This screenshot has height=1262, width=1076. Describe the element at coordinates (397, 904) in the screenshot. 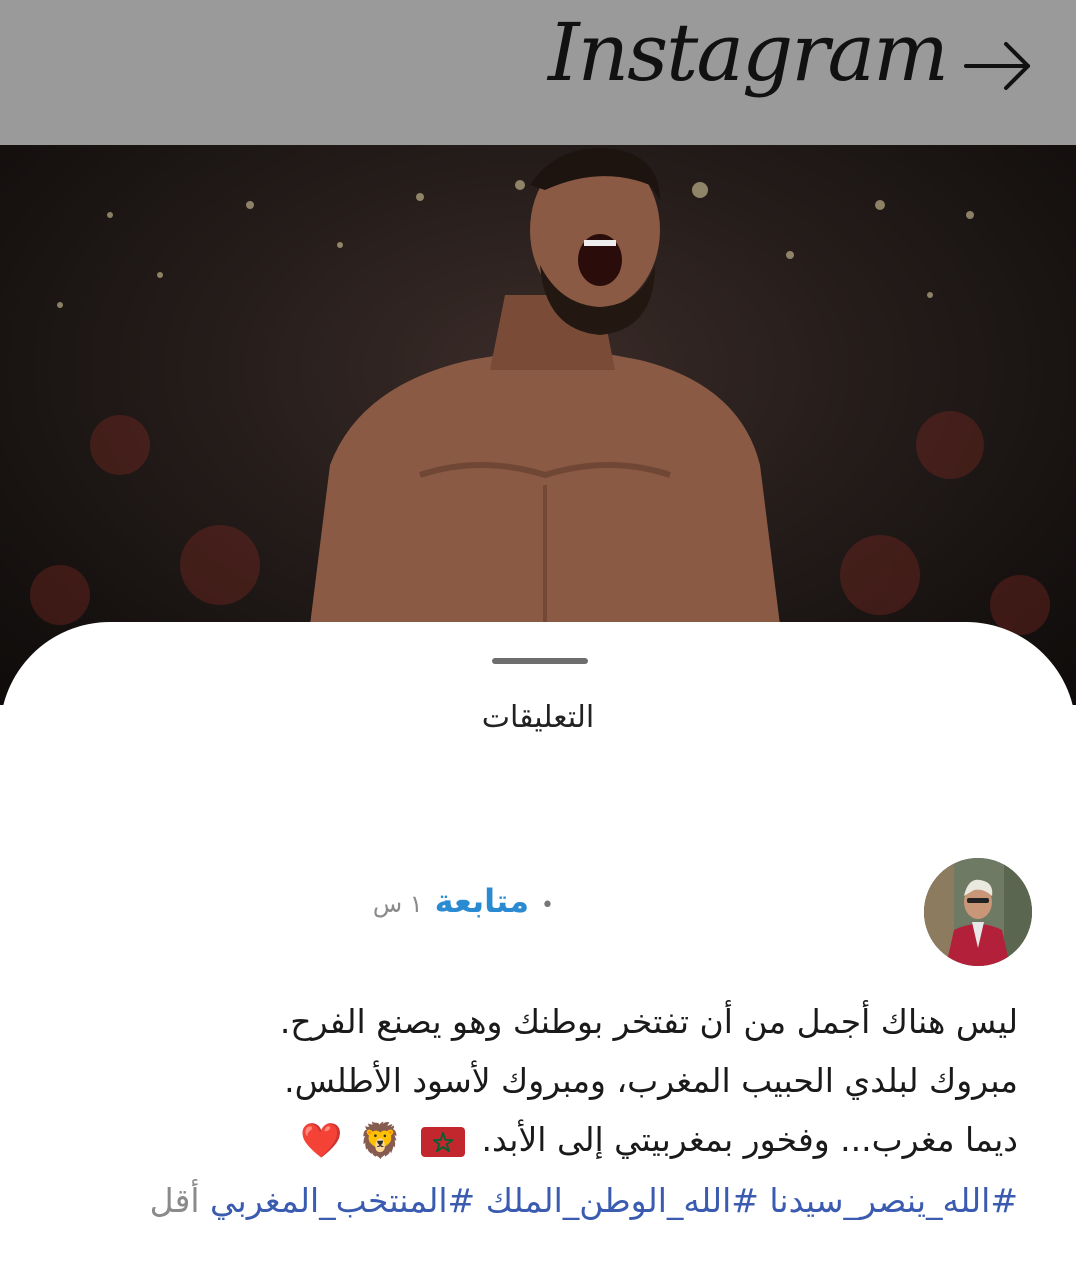

I see `timestamp: ١ س` at that location.